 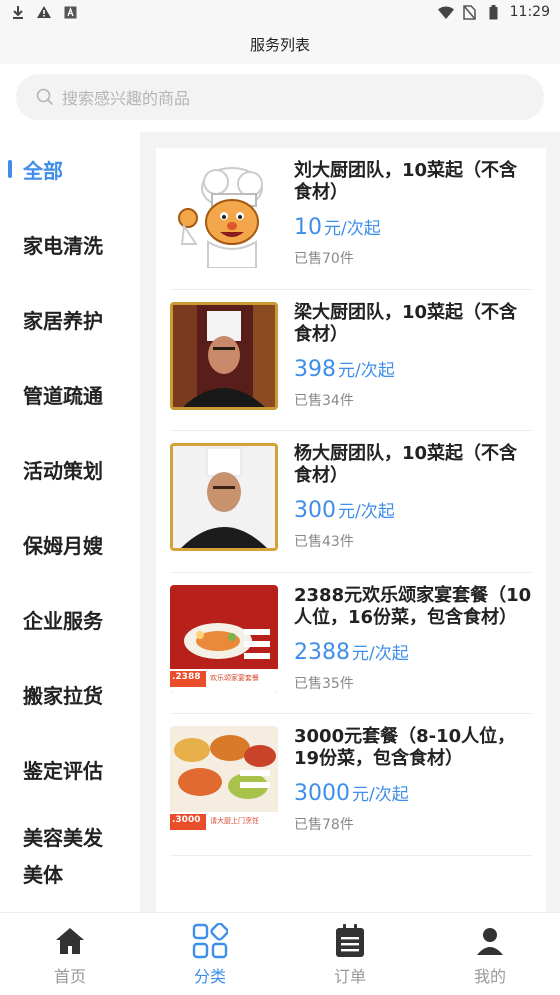 I want to click on tab-home: 首页, so click(x=70, y=954).